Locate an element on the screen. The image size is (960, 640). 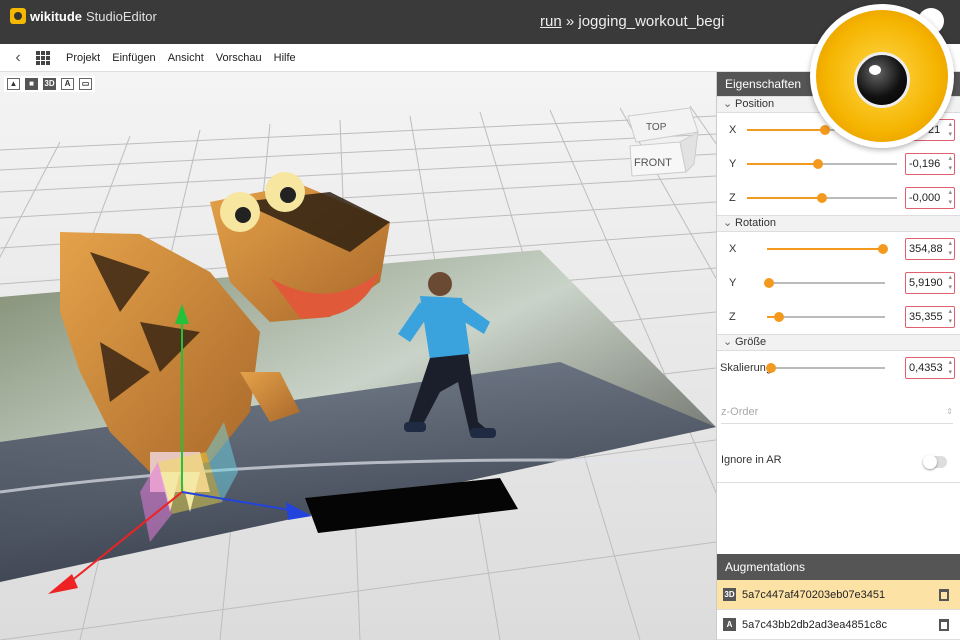
logo-product: StudioEditor is located at coordinates (121, 16).